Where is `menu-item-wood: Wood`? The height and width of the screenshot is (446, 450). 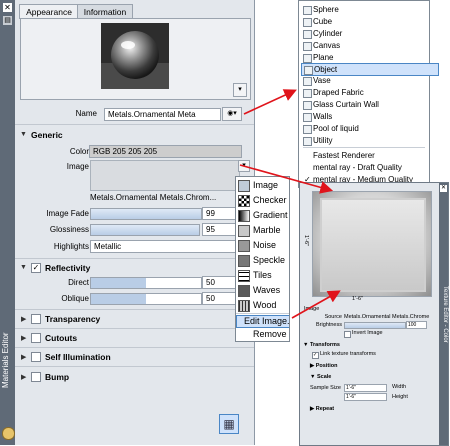 menu-item-wood: Wood is located at coordinates (262, 305).